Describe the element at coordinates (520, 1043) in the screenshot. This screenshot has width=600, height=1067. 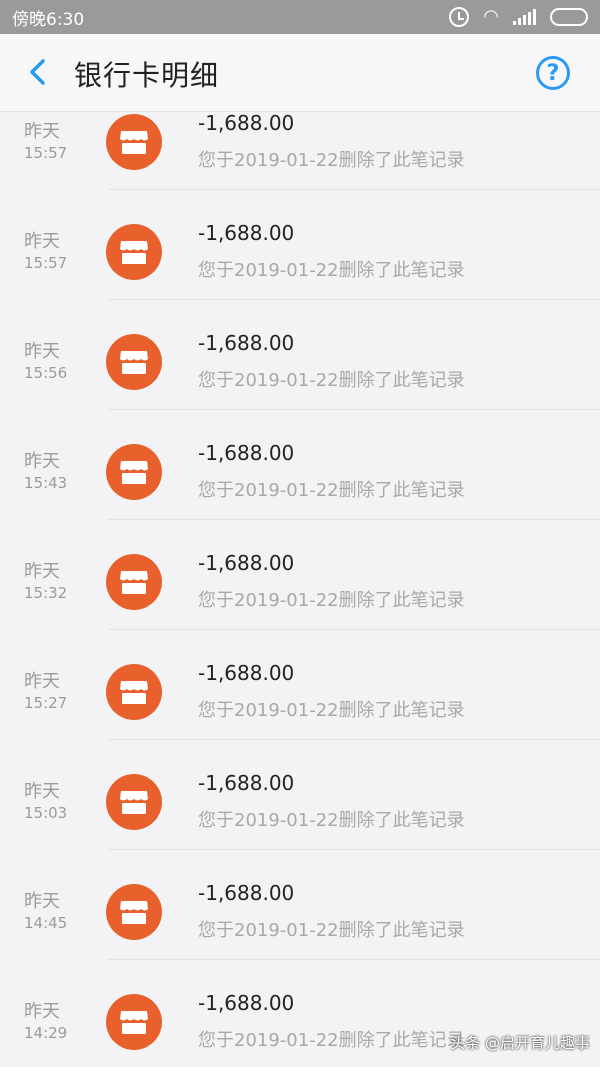
I see `watermark: 头条 @启开育儿趣事` at that location.